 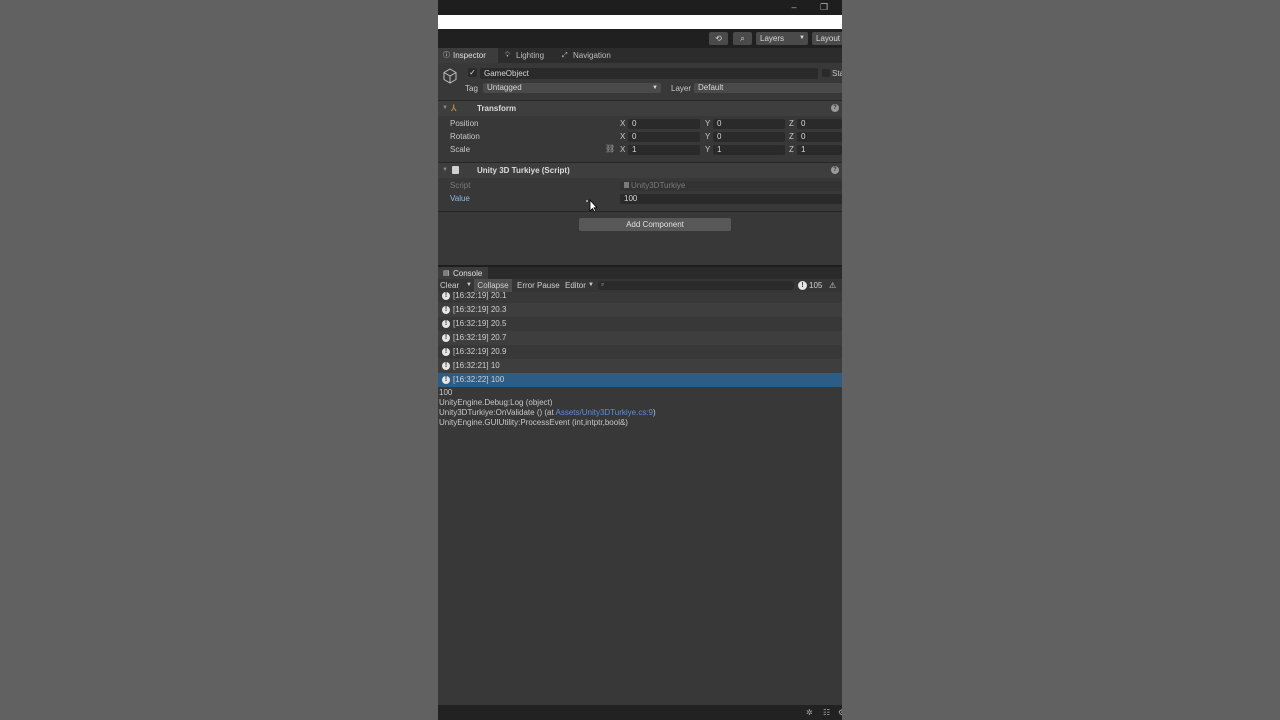 What do you see at coordinates (819, 124) in the screenshot?
I see `position-z-field: 0` at bounding box center [819, 124].